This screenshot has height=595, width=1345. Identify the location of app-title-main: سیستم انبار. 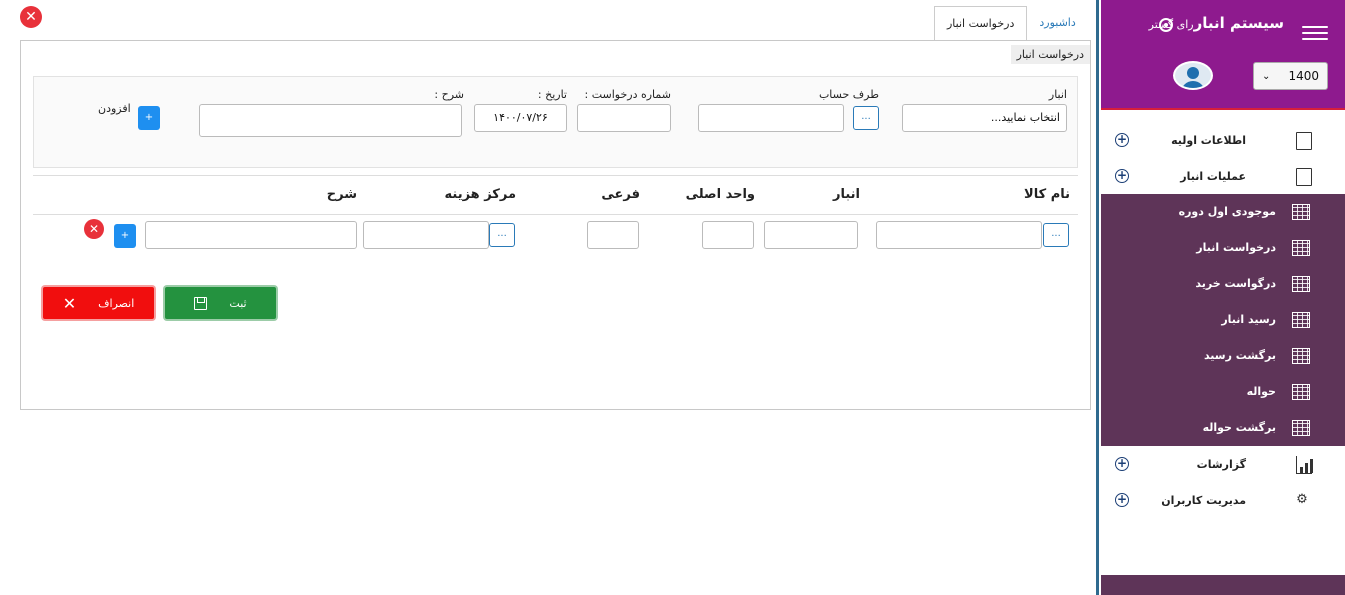
(1238, 23).